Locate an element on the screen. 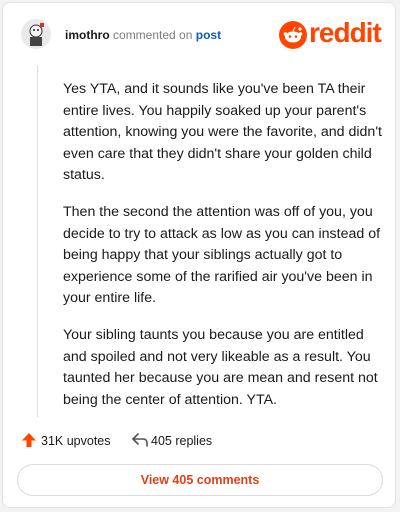 The height and width of the screenshot is (512, 400). reddit-snoo-icon is located at coordinates (293, 35).